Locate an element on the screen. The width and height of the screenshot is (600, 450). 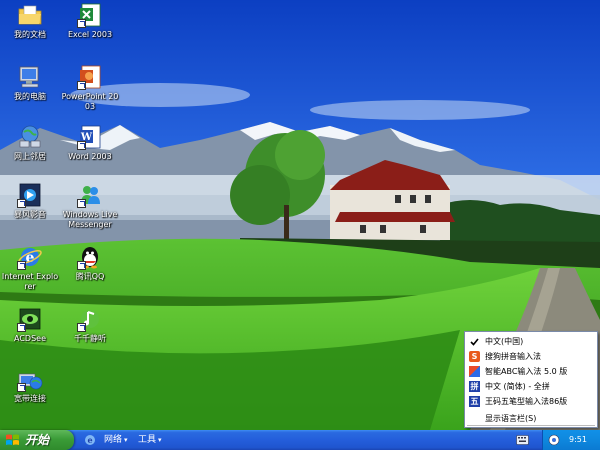
toolbar-network: 网络 ▾ is located at coordinates (116, 440).